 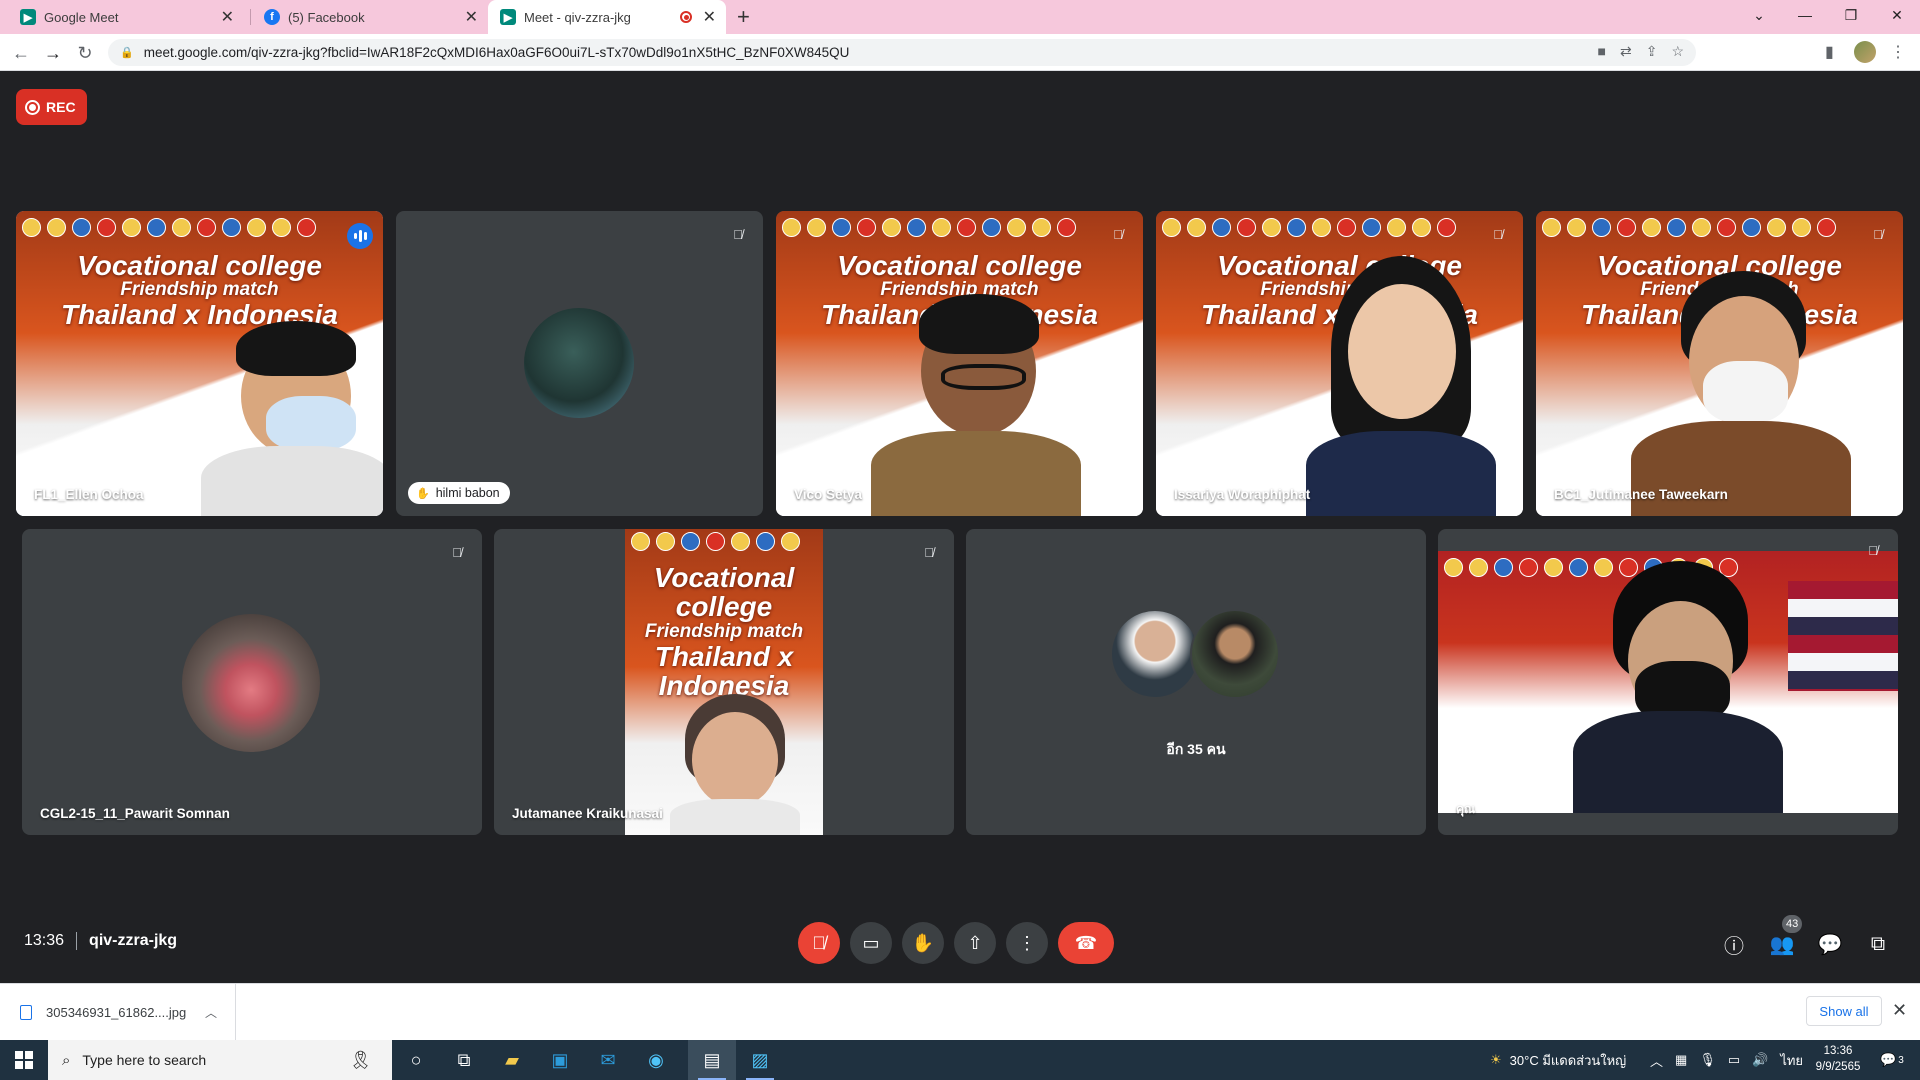 What do you see at coordinates (1339, 227) in the screenshot?
I see `sponsor-logos` at bounding box center [1339, 227].